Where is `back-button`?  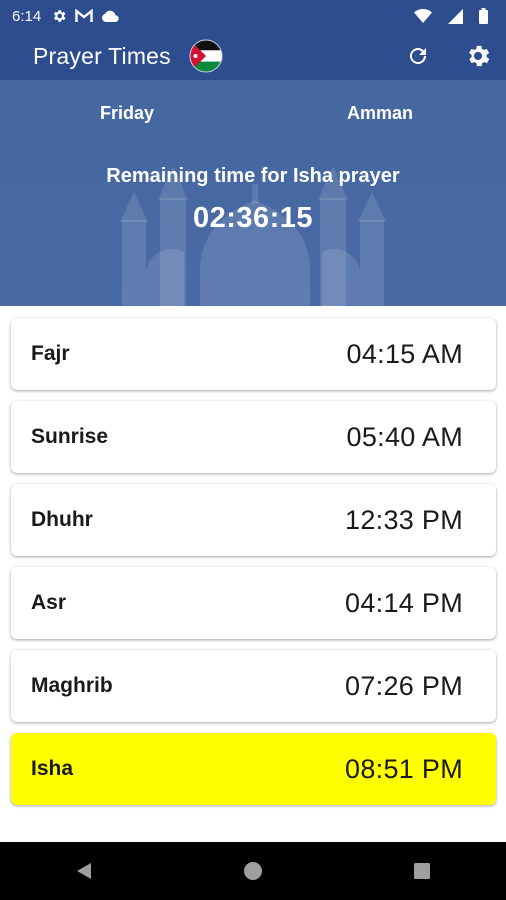
back-button is located at coordinates (84, 871).